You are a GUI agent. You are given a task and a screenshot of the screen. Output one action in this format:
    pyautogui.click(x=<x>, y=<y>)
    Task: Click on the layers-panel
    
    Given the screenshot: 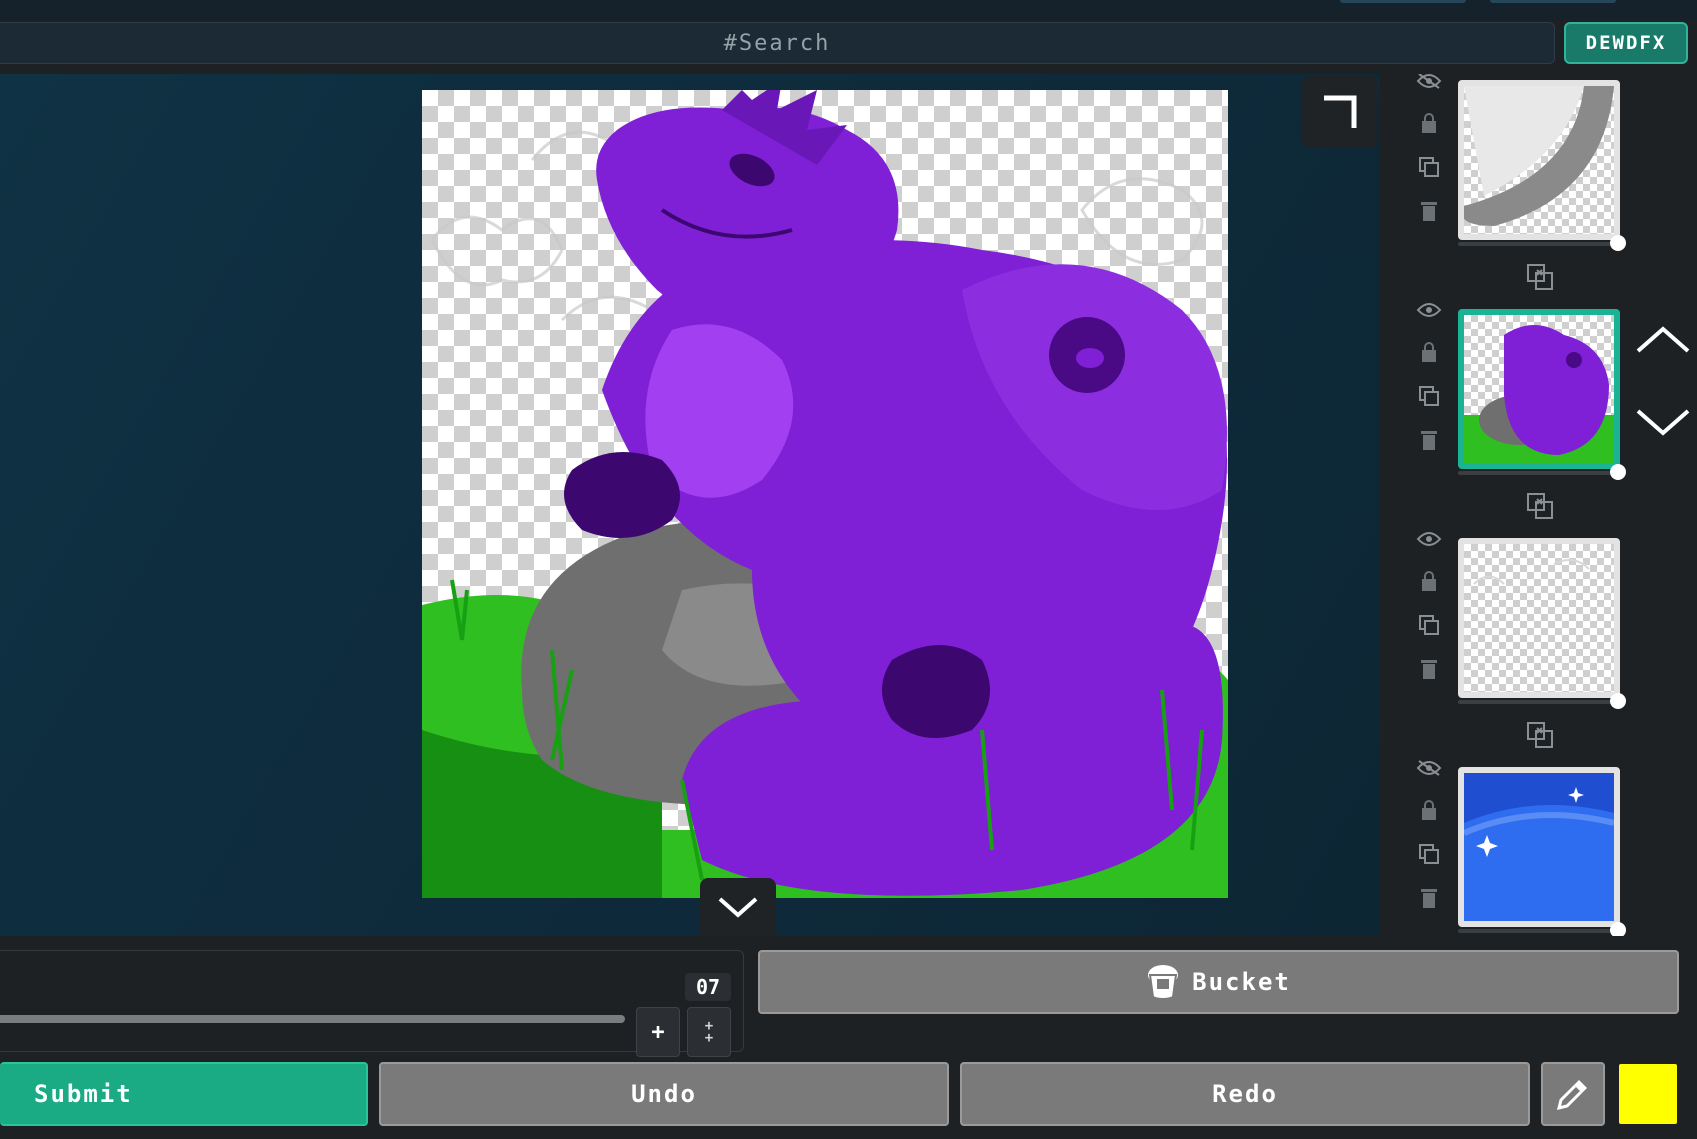 What is the action you would take?
    pyautogui.click(x=1538, y=505)
    